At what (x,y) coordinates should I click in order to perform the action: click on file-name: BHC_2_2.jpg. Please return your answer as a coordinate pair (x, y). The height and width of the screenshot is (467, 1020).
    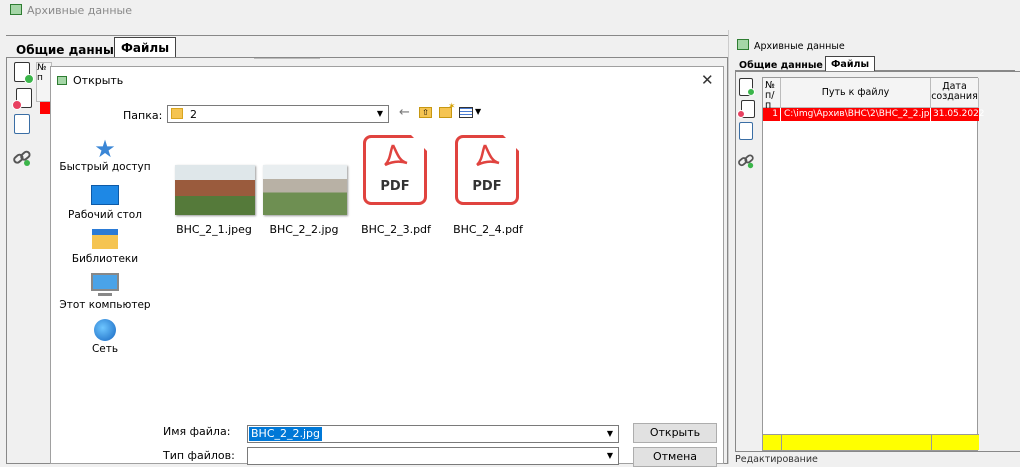
    Looking at the image, I should click on (304, 229).